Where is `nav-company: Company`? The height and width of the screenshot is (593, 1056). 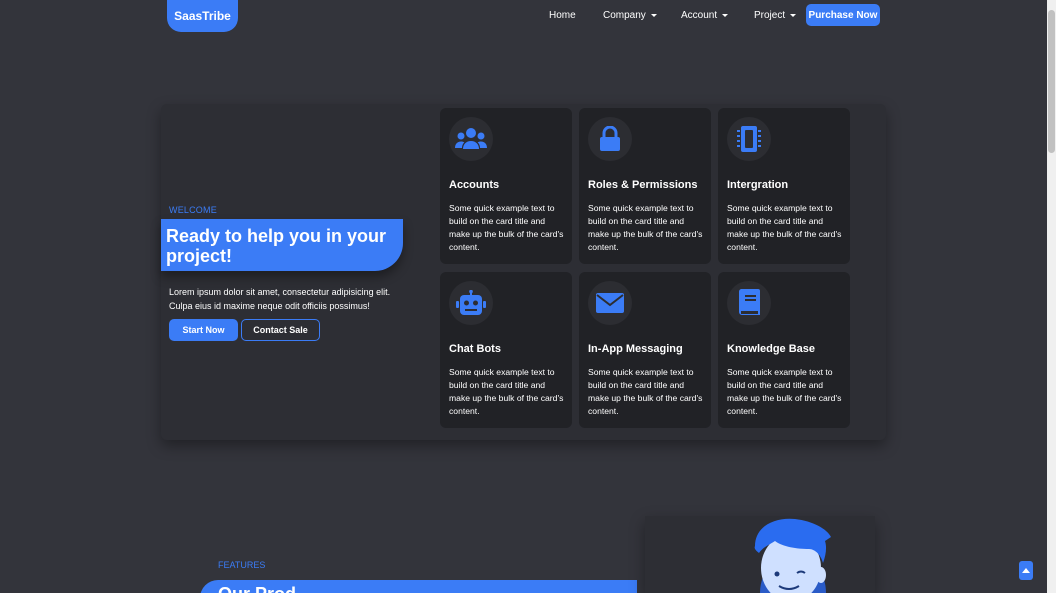
nav-company: Company is located at coordinates (630, 15).